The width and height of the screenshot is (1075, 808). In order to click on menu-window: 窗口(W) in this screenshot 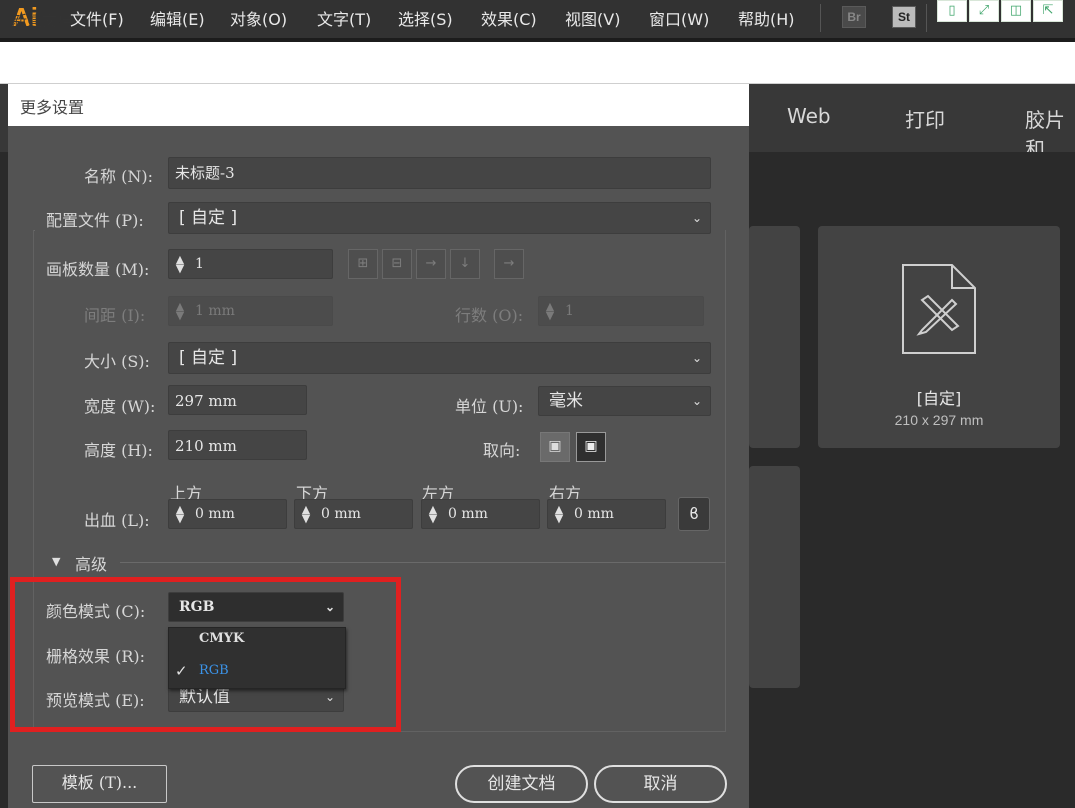, I will do `click(679, 18)`.